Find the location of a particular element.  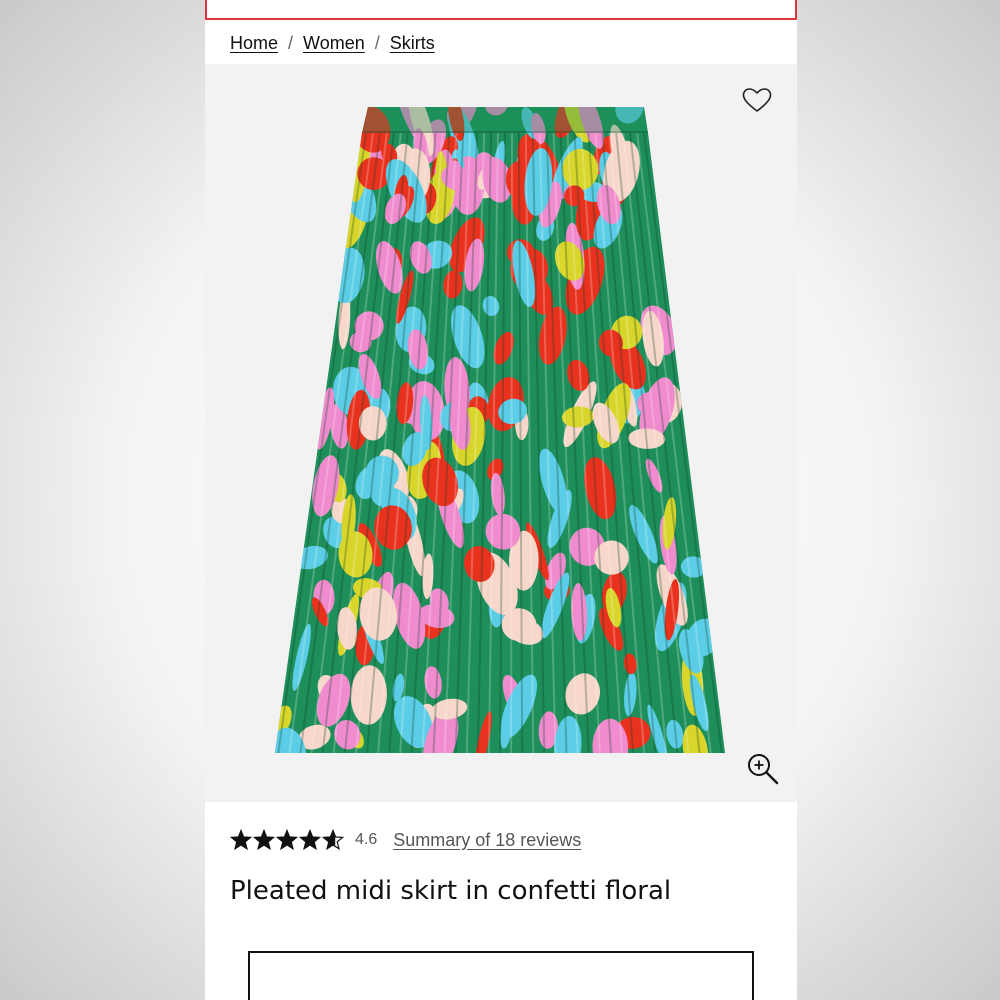

zoom-in-icon is located at coordinates (763, 769).